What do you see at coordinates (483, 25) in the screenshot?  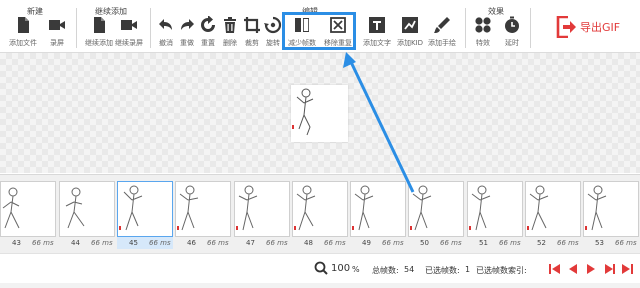 I see `effects-icon` at bounding box center [483, 25].